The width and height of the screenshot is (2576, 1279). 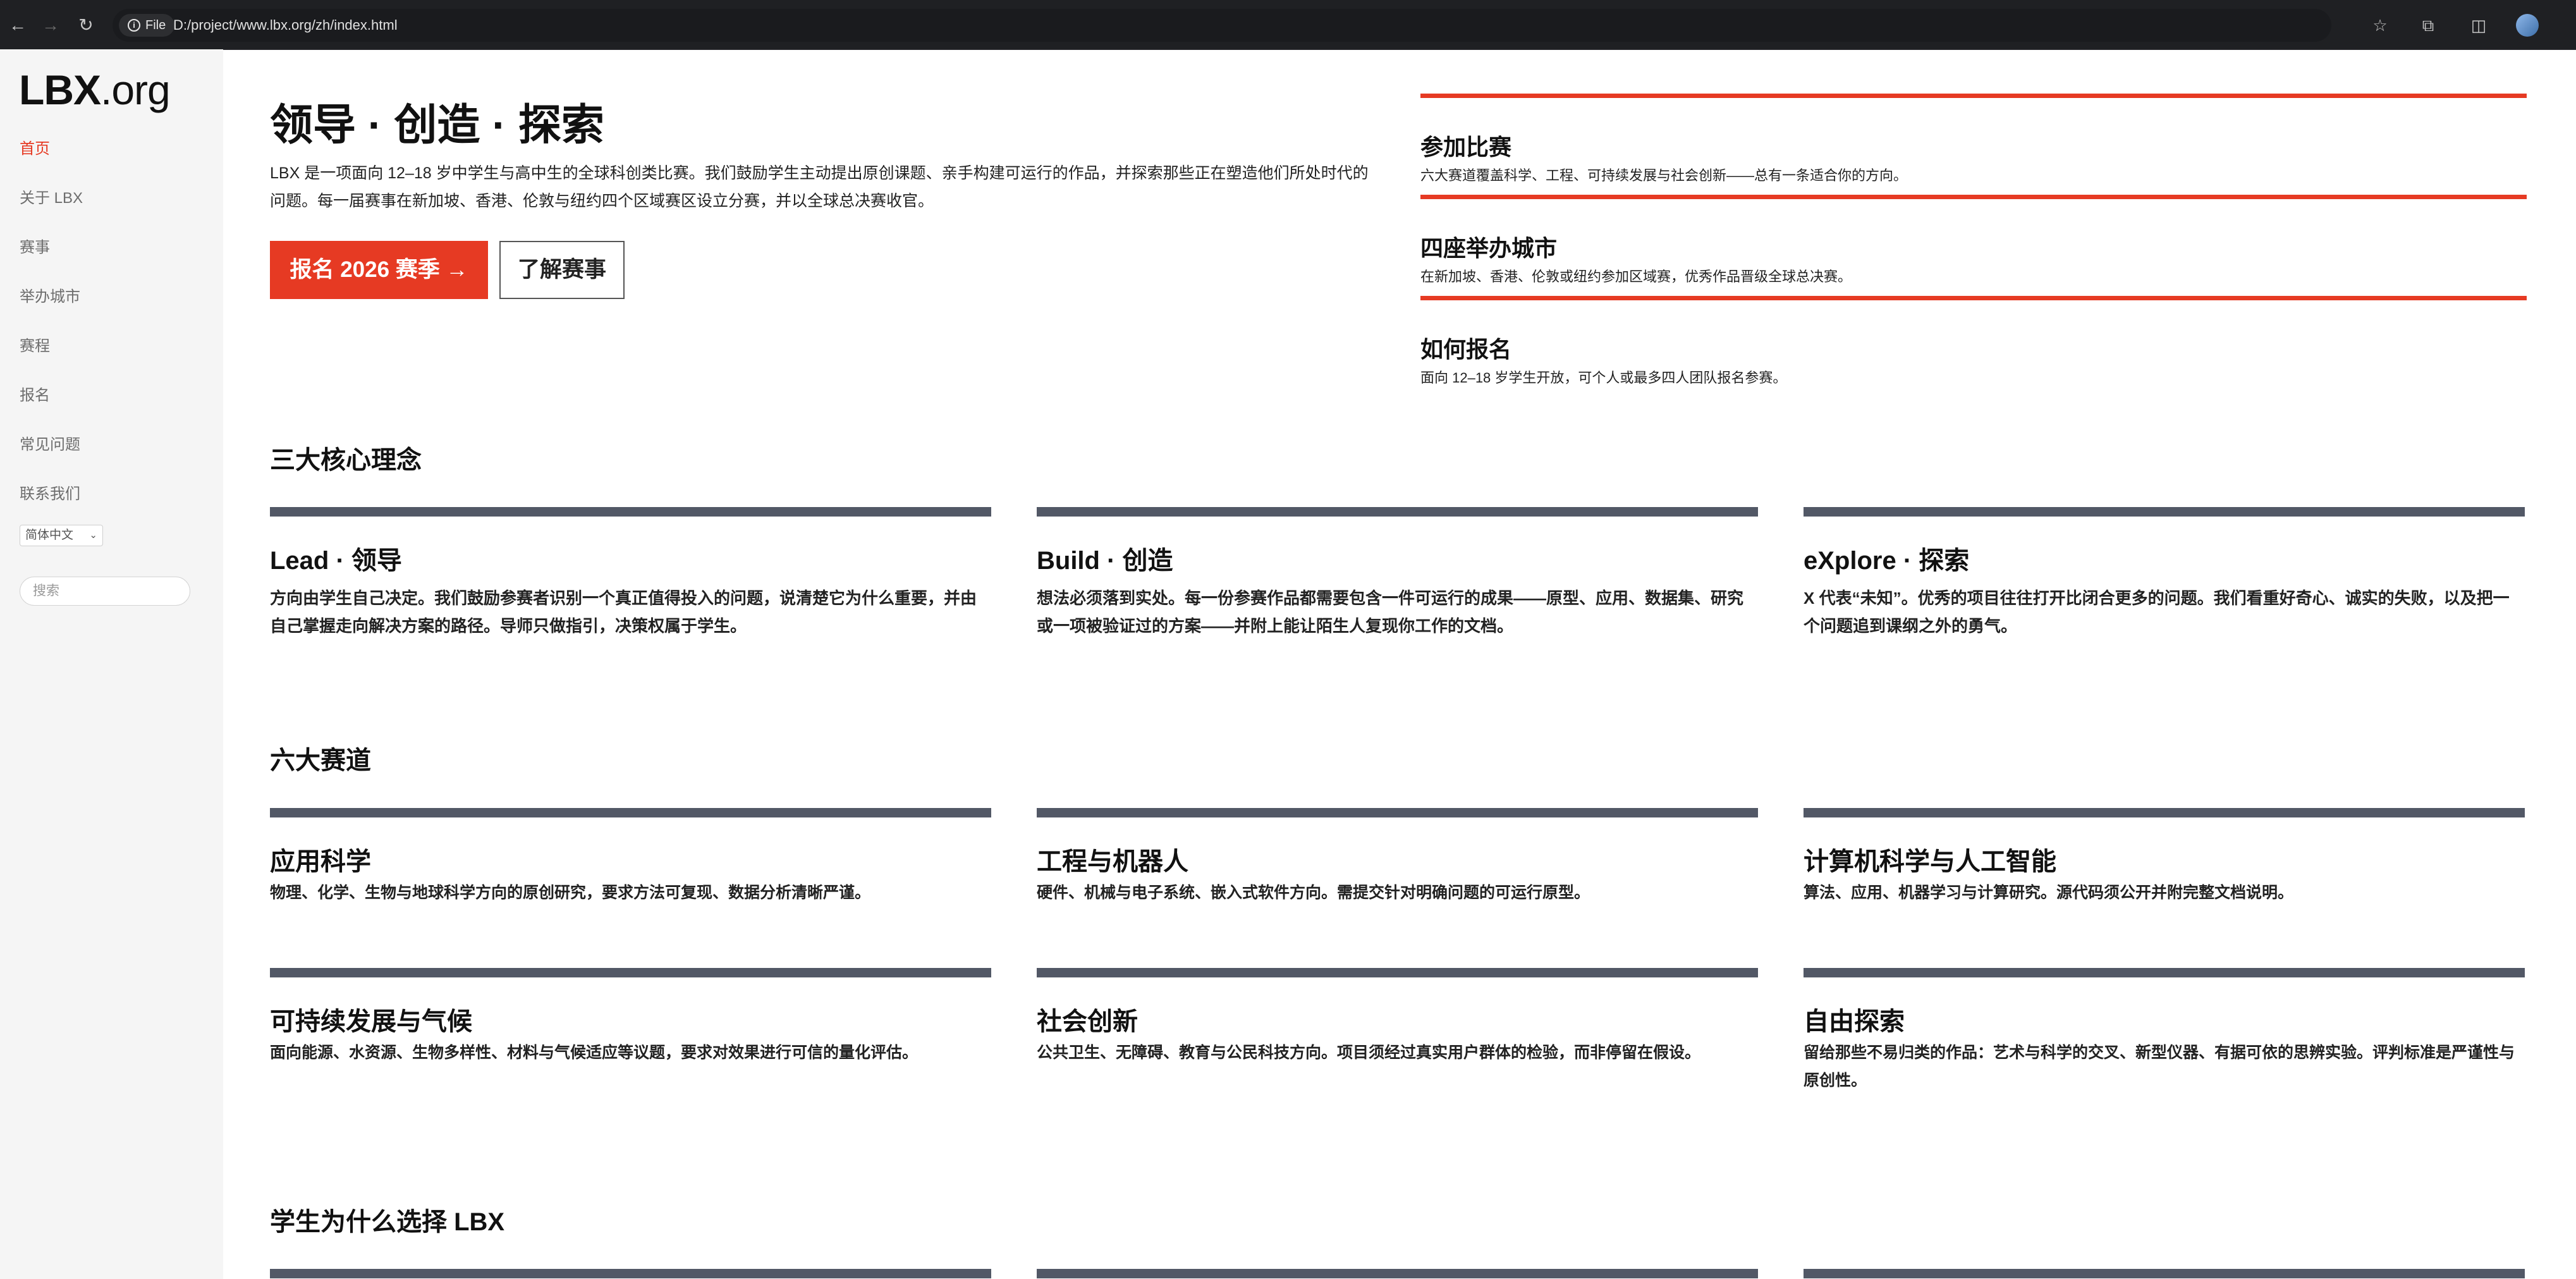 I want to click on nav-register: 报名, so click(x=35, y=393).